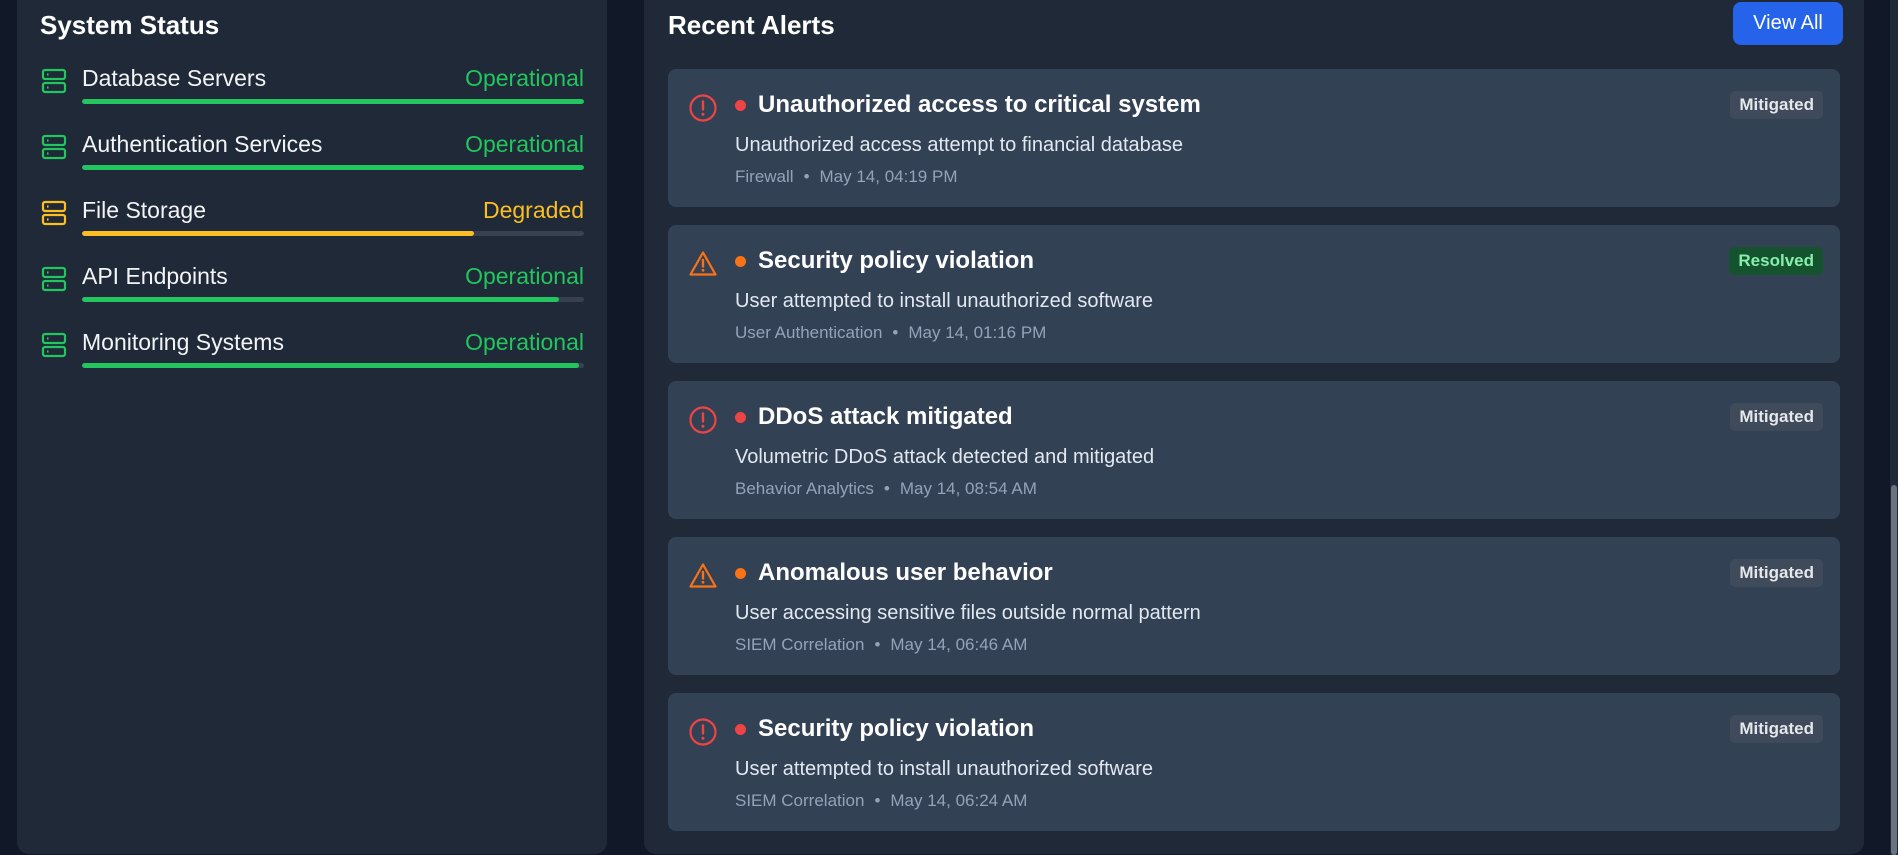 The width and height of the screenshot is (1898, 855). What do you see at coordinates (804, 488) in the screenshot?
I see `alert-source: Behavior Analytics` at bounding box center [804, 488].